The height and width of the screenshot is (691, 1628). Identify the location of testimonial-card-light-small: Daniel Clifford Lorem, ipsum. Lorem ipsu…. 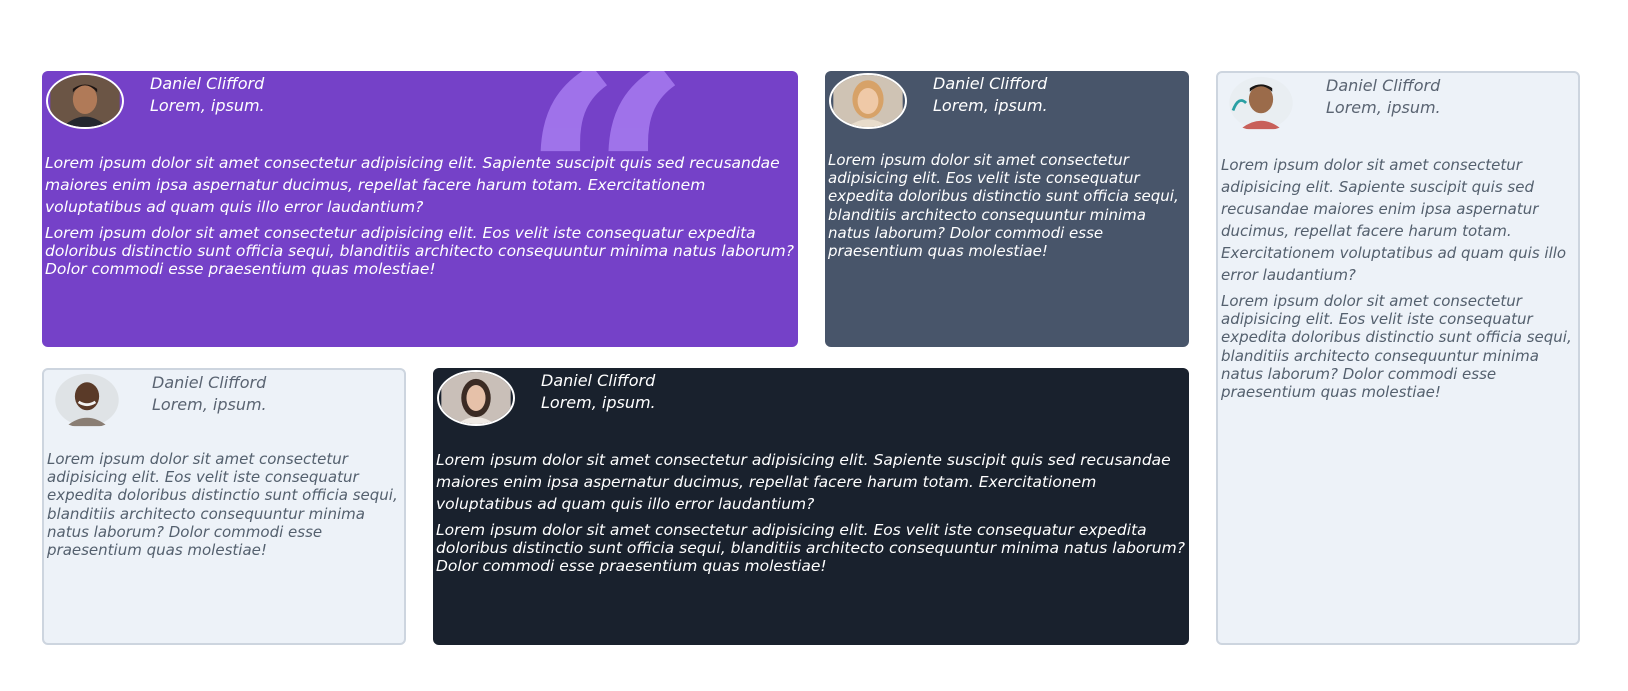
(224, 506).